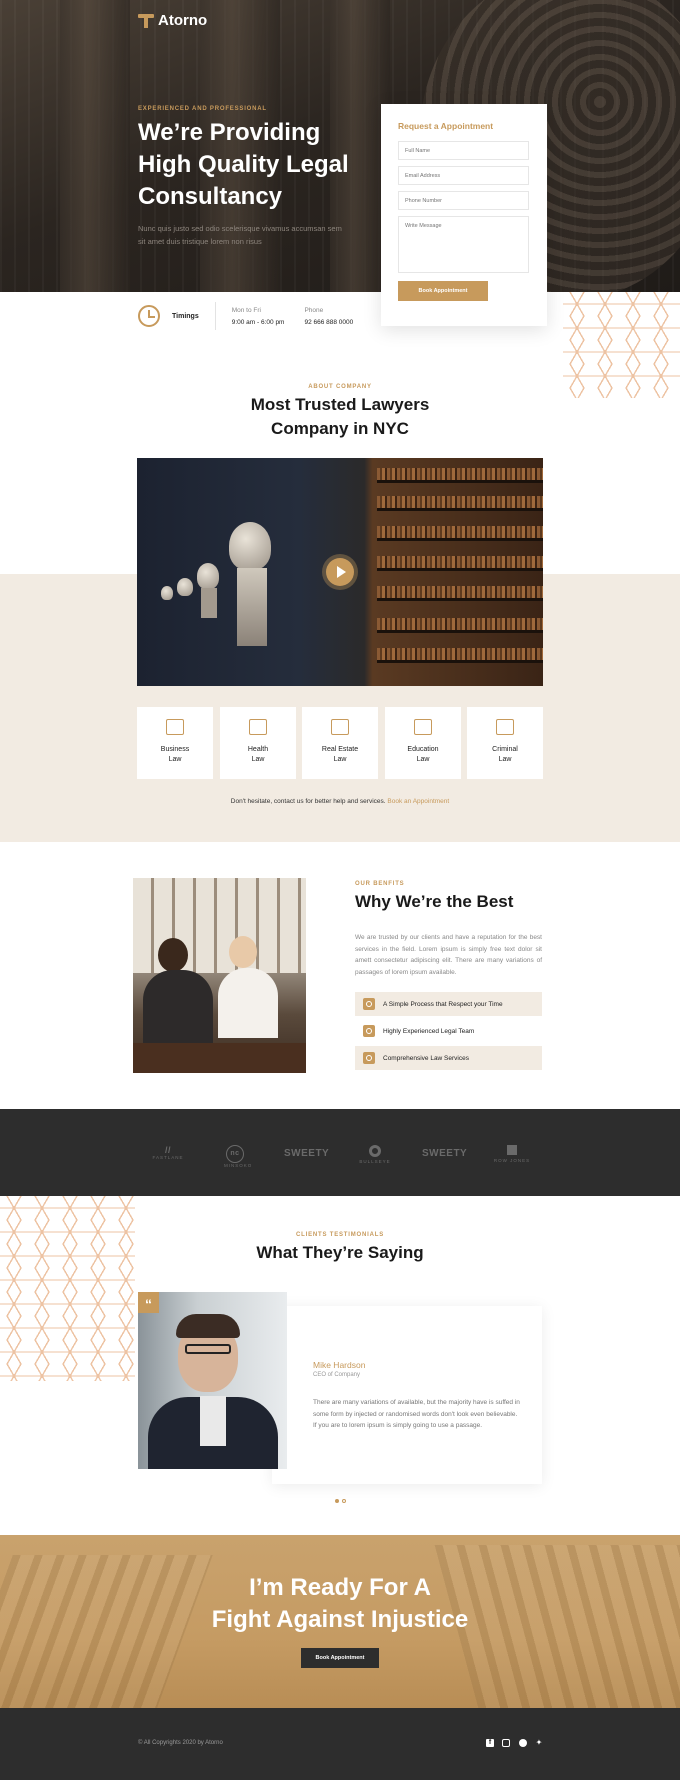 The height and width of the screenshot is (1780, 680). I want to click on brand-name: Atorno, so click(183, 20).